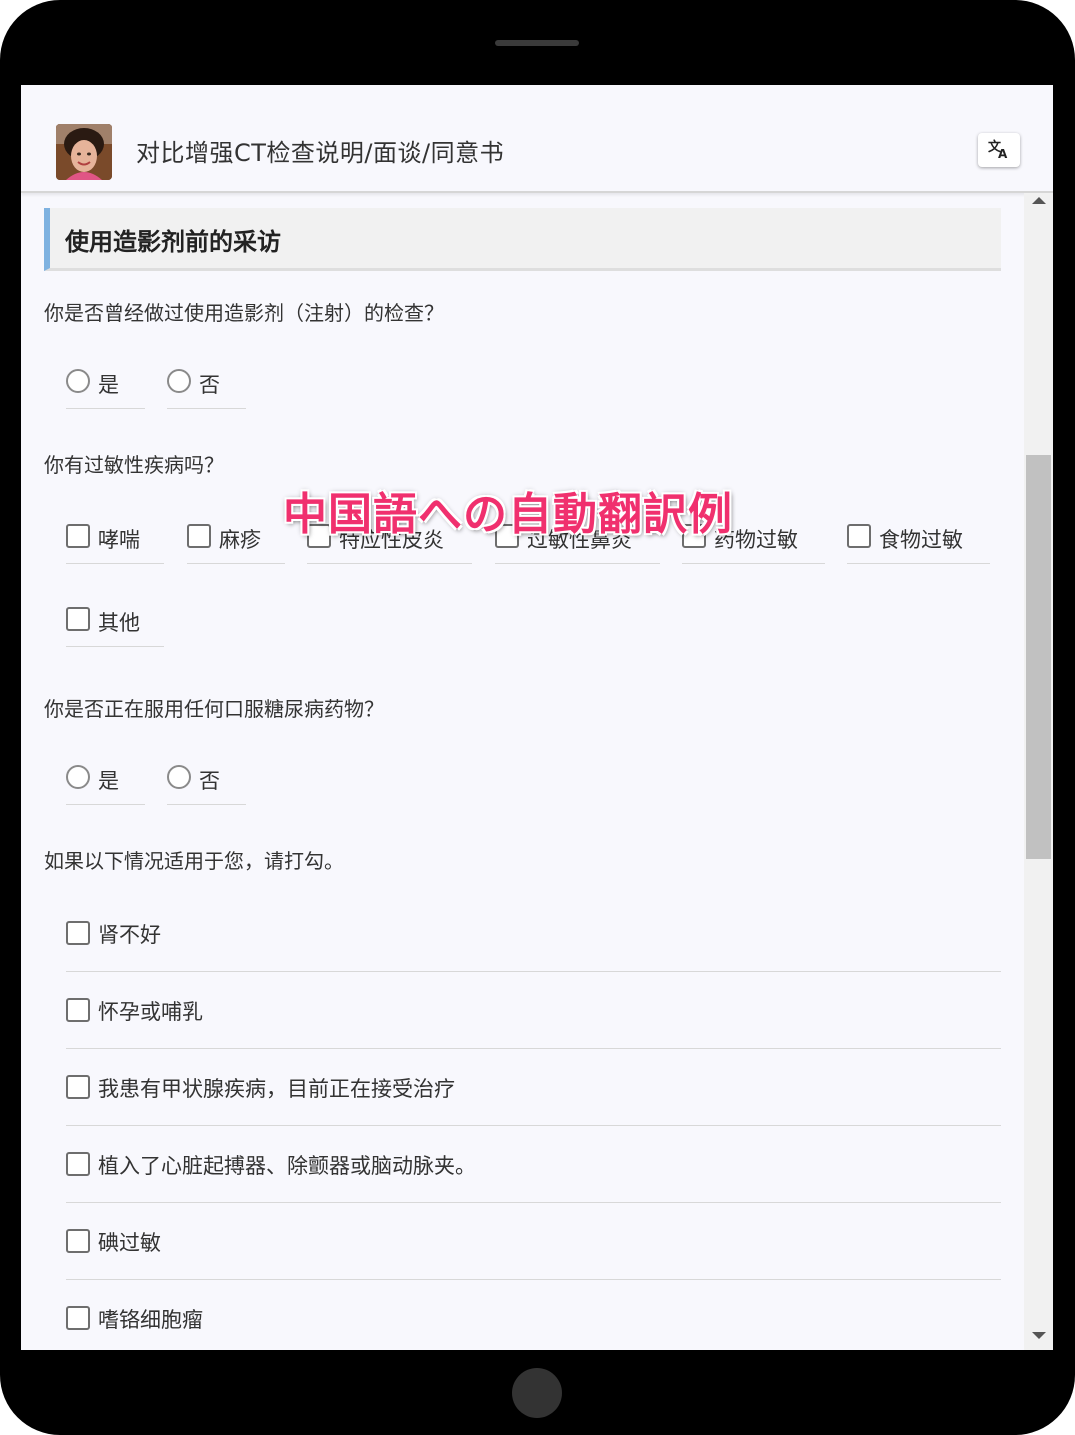 The image size is (1075, 1435). I want to click on question-diabetes-medication: 你是否正在服用任何口服糖尿病药物？, so click(214, 709).